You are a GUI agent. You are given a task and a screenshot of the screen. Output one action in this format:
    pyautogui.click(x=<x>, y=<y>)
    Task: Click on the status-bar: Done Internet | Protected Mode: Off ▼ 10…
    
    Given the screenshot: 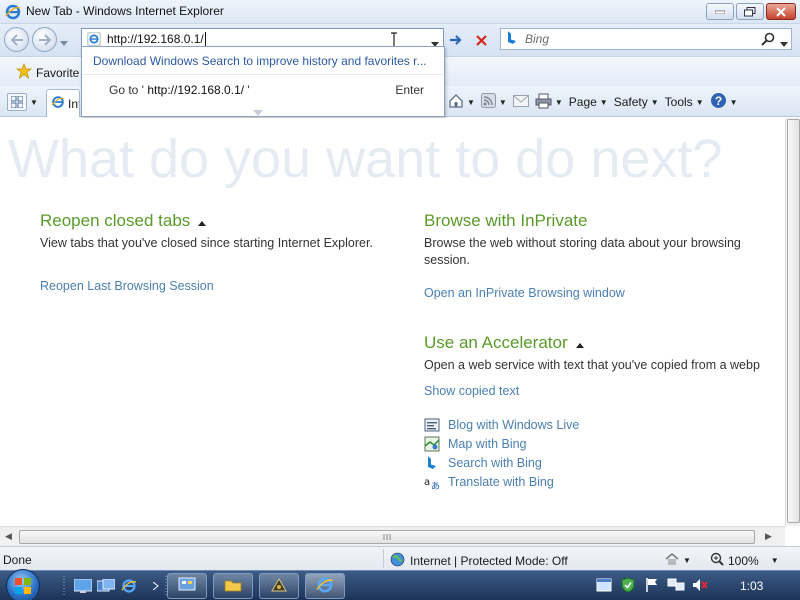 What is the action you would take?
    pyautogui.click(x=400, y=558)
    